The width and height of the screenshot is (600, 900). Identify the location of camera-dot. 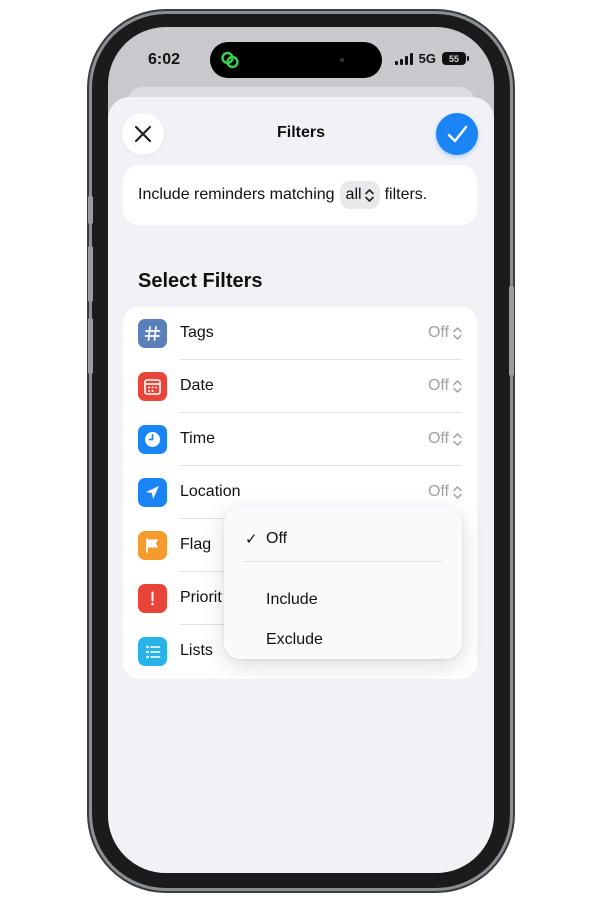
(342, 60).